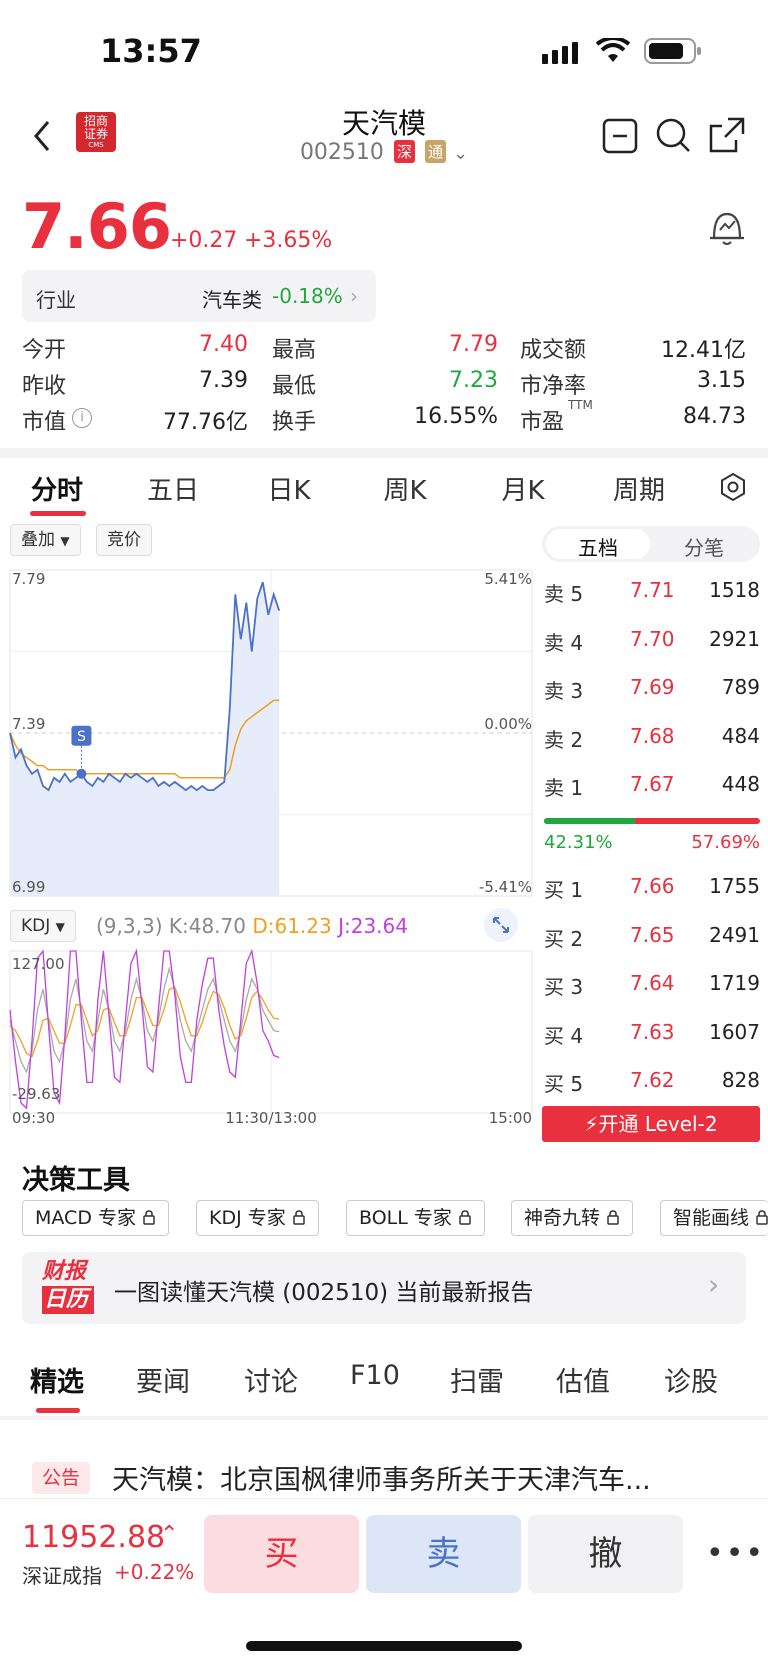 Image resolution: width=768 pixels, height=1665 pixels. I want to click on orderbook-row: 买 4 7.63 1607, so click(652, 1040).